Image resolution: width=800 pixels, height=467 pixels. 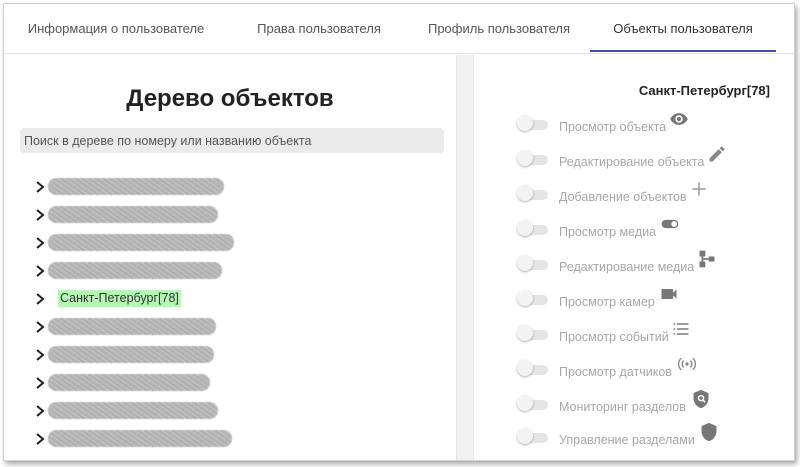 What do you see at coordinates (615, 372) in the screenshot?
I see `permission-label: Просмотр датчиков` at bounding box center [615, 372].